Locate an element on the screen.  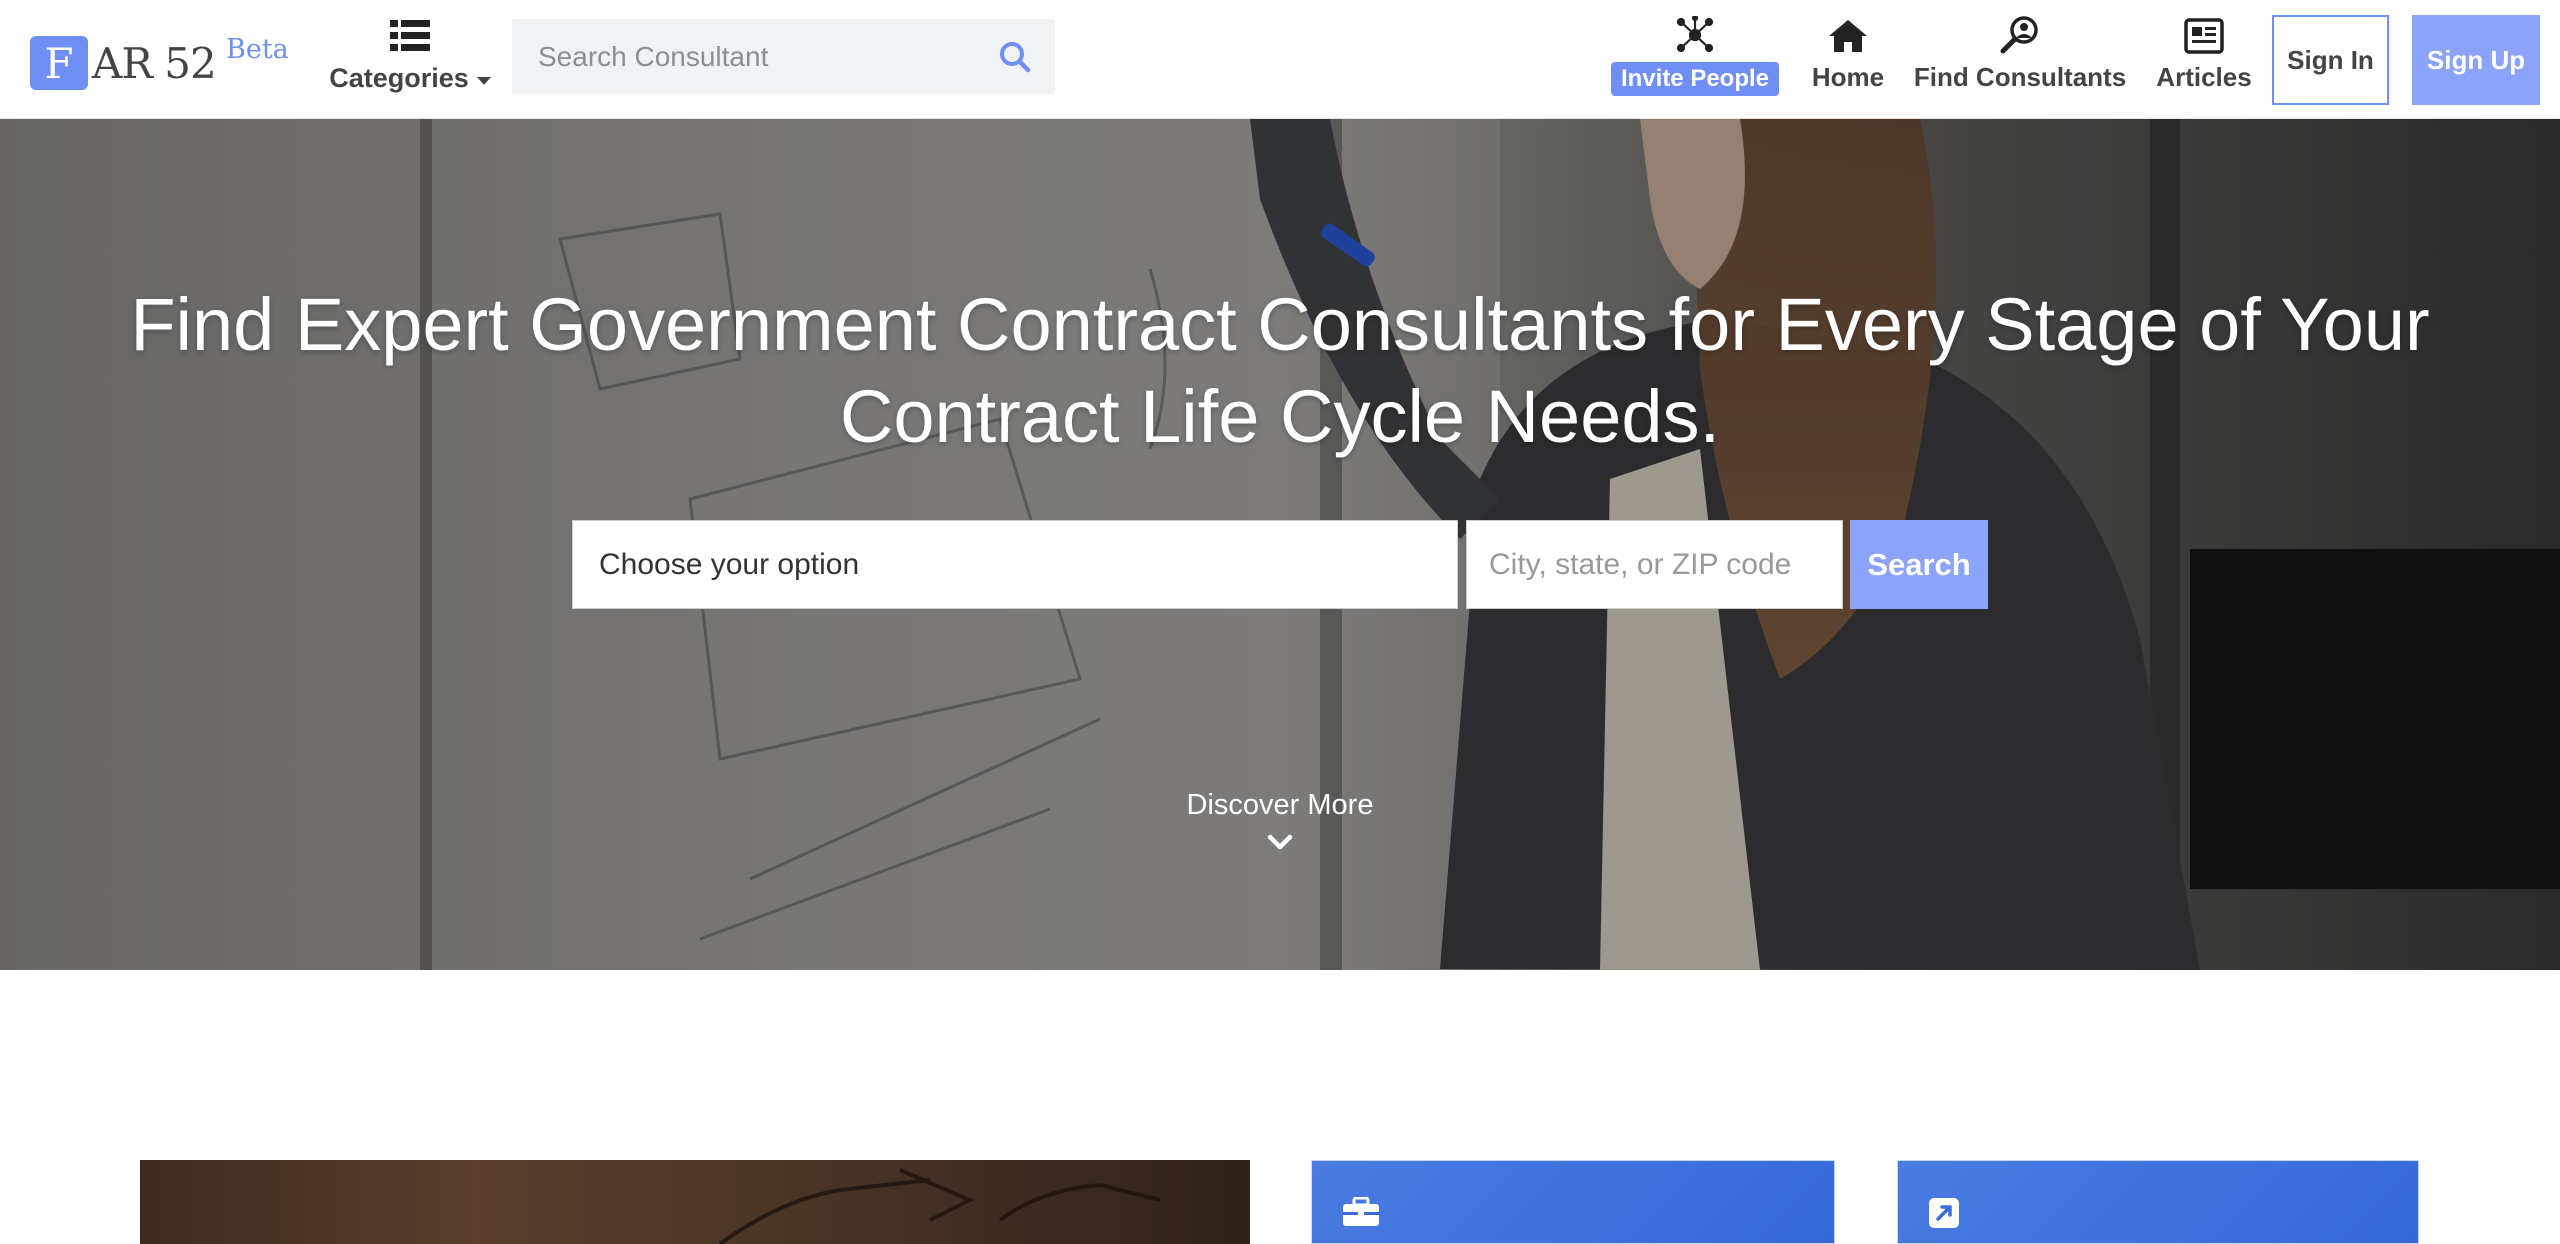
discover-more-link: Discover More is located at coordinates (1280, 820).